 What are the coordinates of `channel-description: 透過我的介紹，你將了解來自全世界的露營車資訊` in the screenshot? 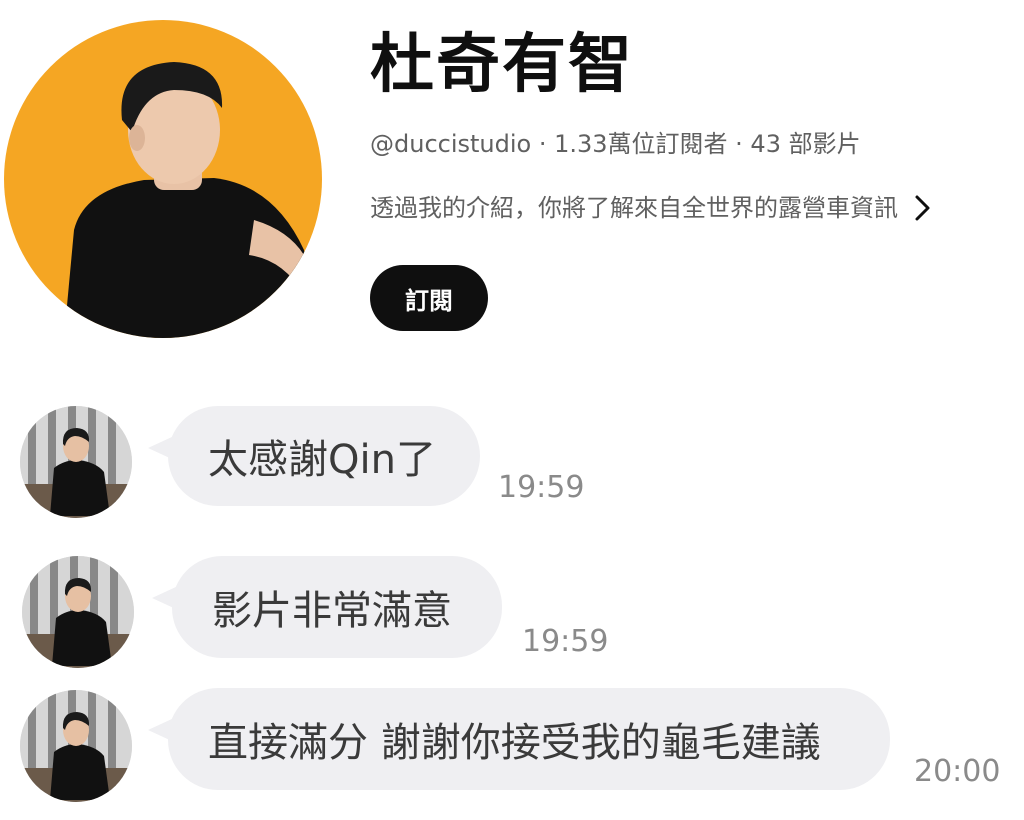 It's located at (634, 208).